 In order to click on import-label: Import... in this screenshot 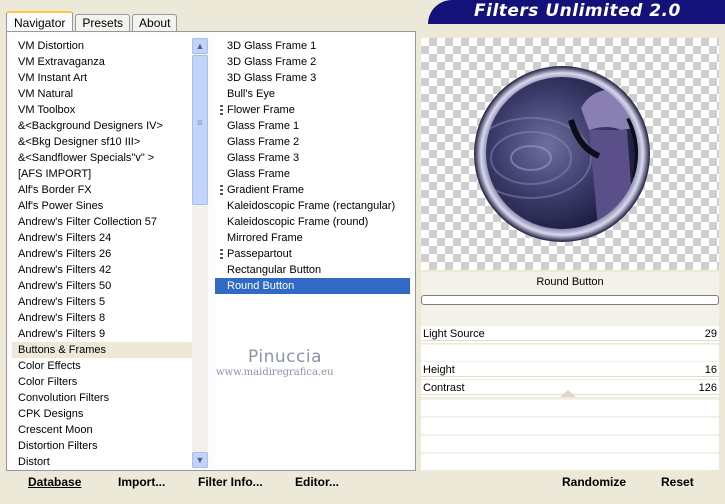, I will do `click(142, 482)`.